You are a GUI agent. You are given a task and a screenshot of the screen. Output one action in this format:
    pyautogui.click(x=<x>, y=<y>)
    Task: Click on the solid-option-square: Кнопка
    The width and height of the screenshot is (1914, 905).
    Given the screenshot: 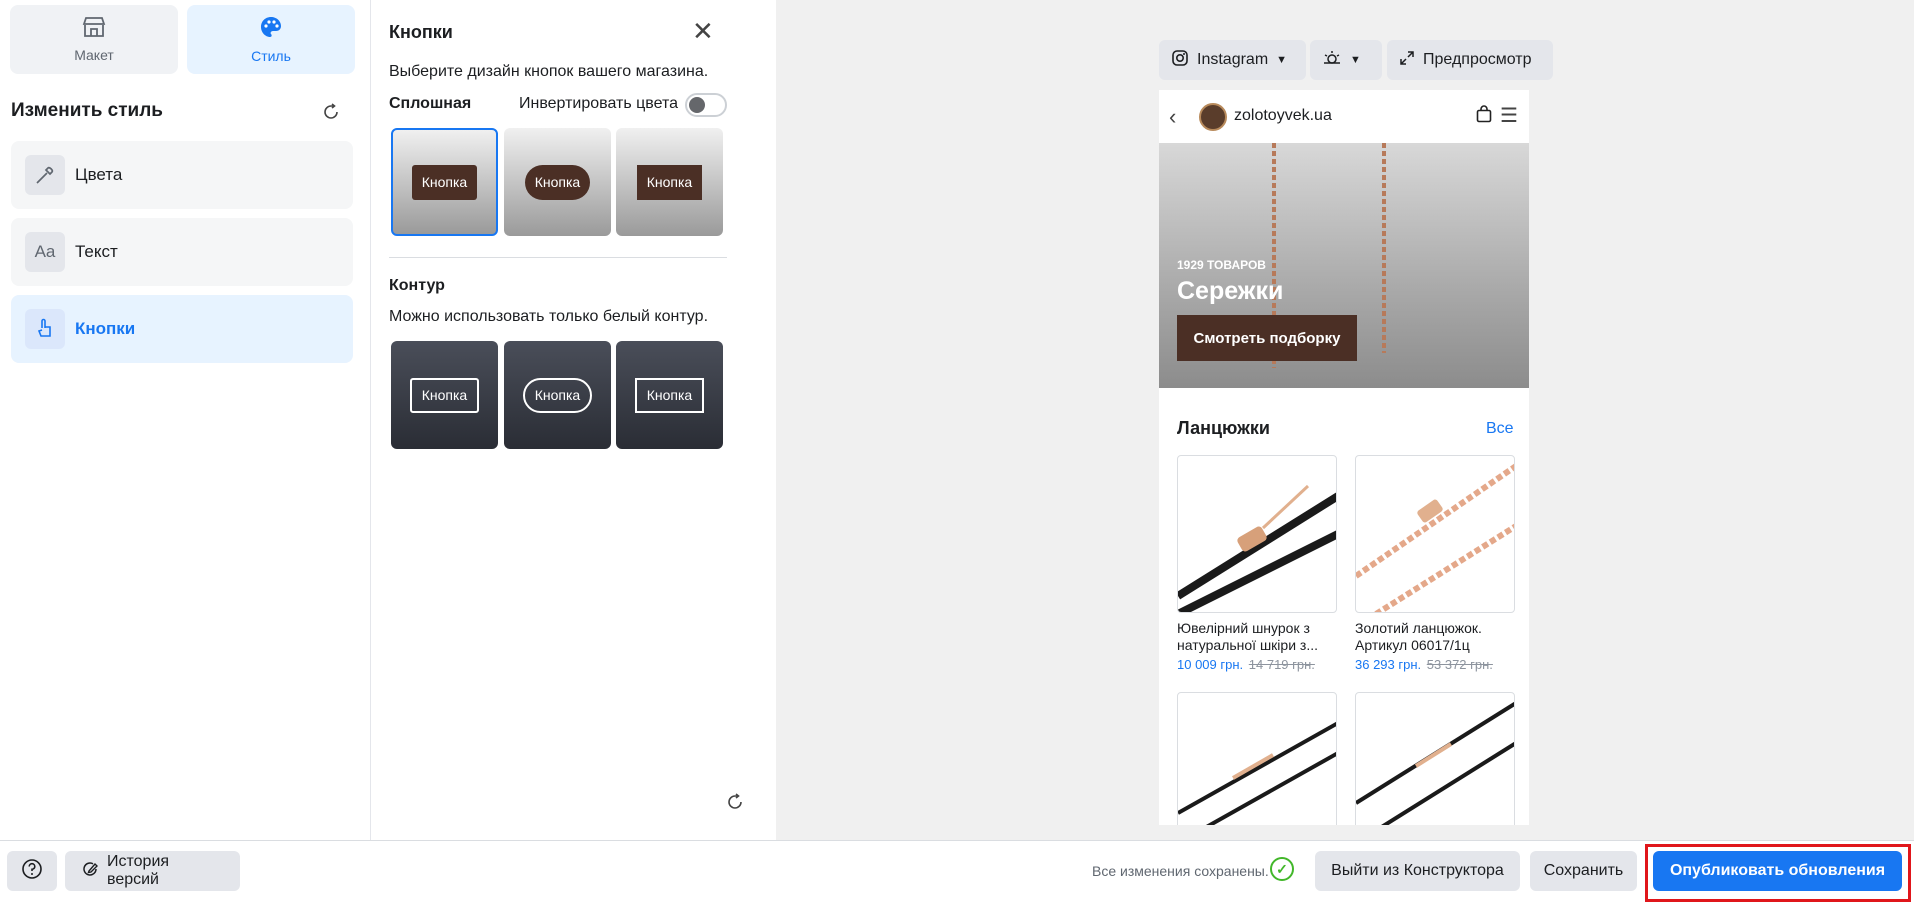 What is the action you would take?
    pyautogui.click(x=669, y=182)
    